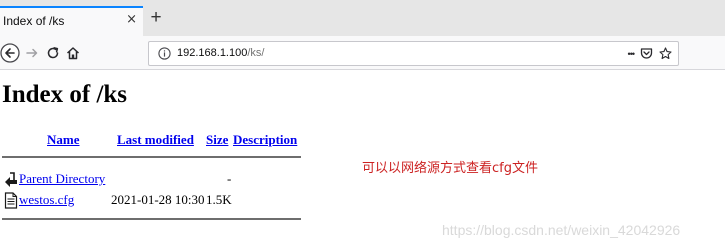 This screenshot has width=725, height=250. Describe the element at coordinates (151, 219) in the screenshot. I see `footer-rule` at that location.